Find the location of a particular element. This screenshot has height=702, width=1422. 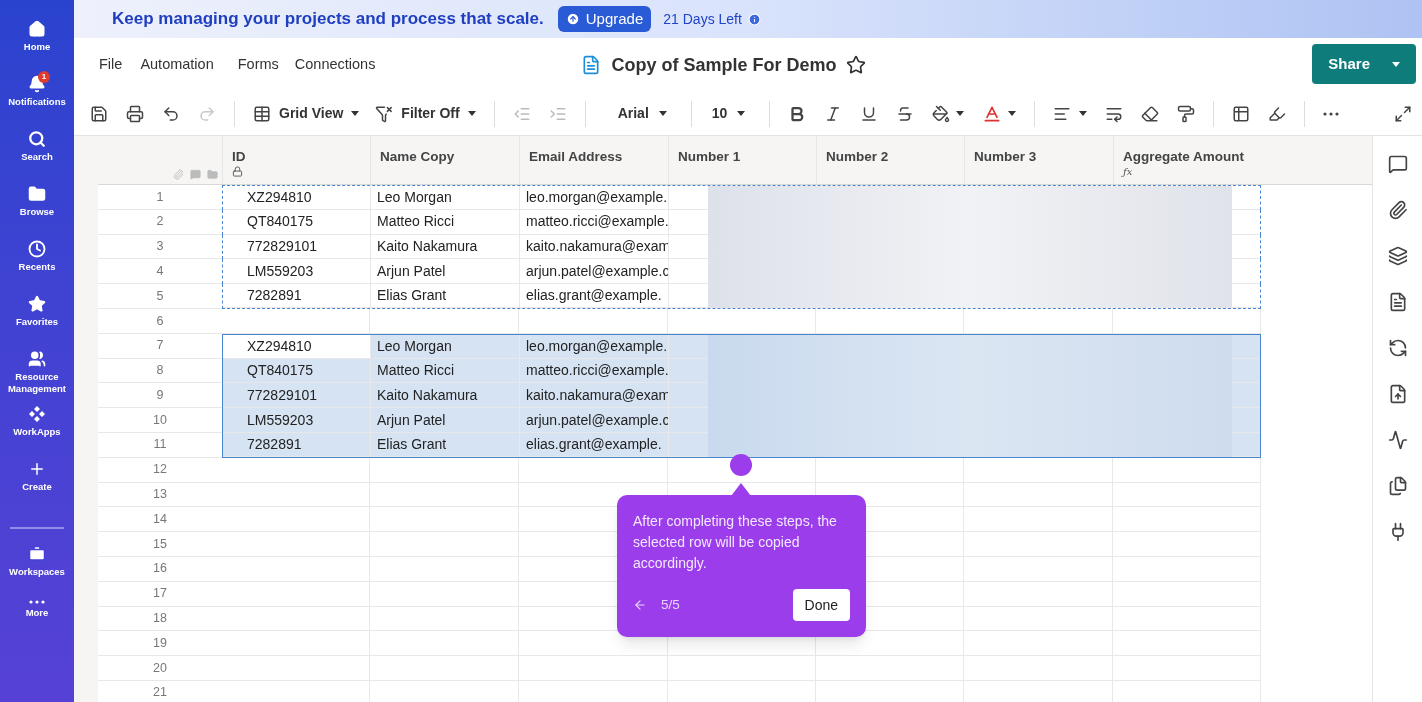

table-cell: LM559203 is located at coordinates (297, 420).